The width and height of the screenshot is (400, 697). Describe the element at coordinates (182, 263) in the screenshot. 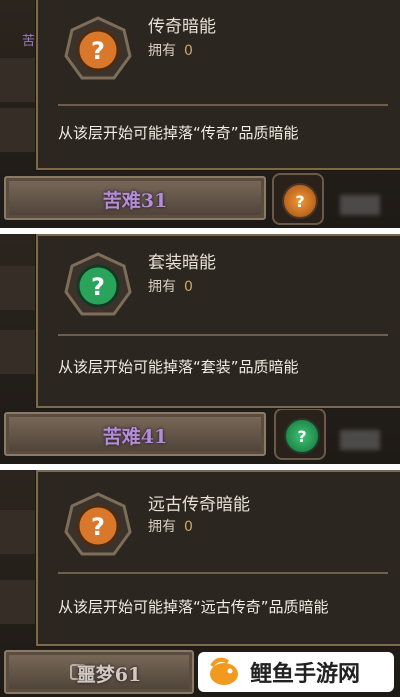

I see `tooltip-title: 套装暗能` at that location.